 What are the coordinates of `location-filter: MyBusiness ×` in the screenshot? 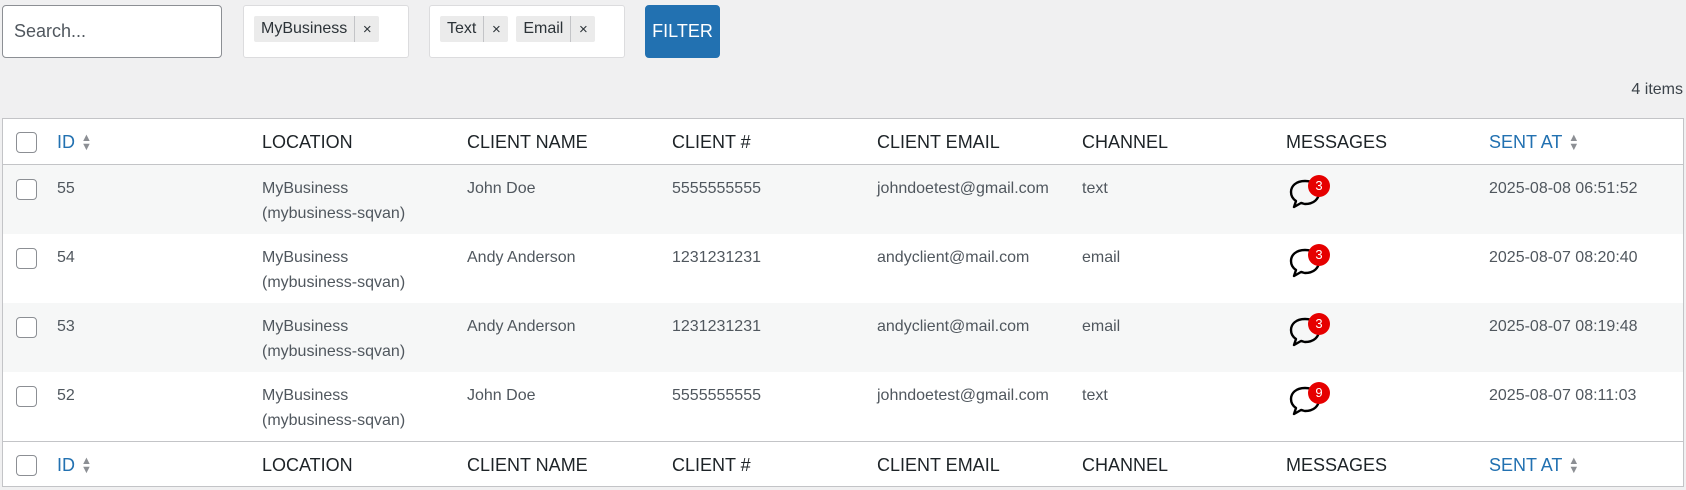 It's located at (326, 31).